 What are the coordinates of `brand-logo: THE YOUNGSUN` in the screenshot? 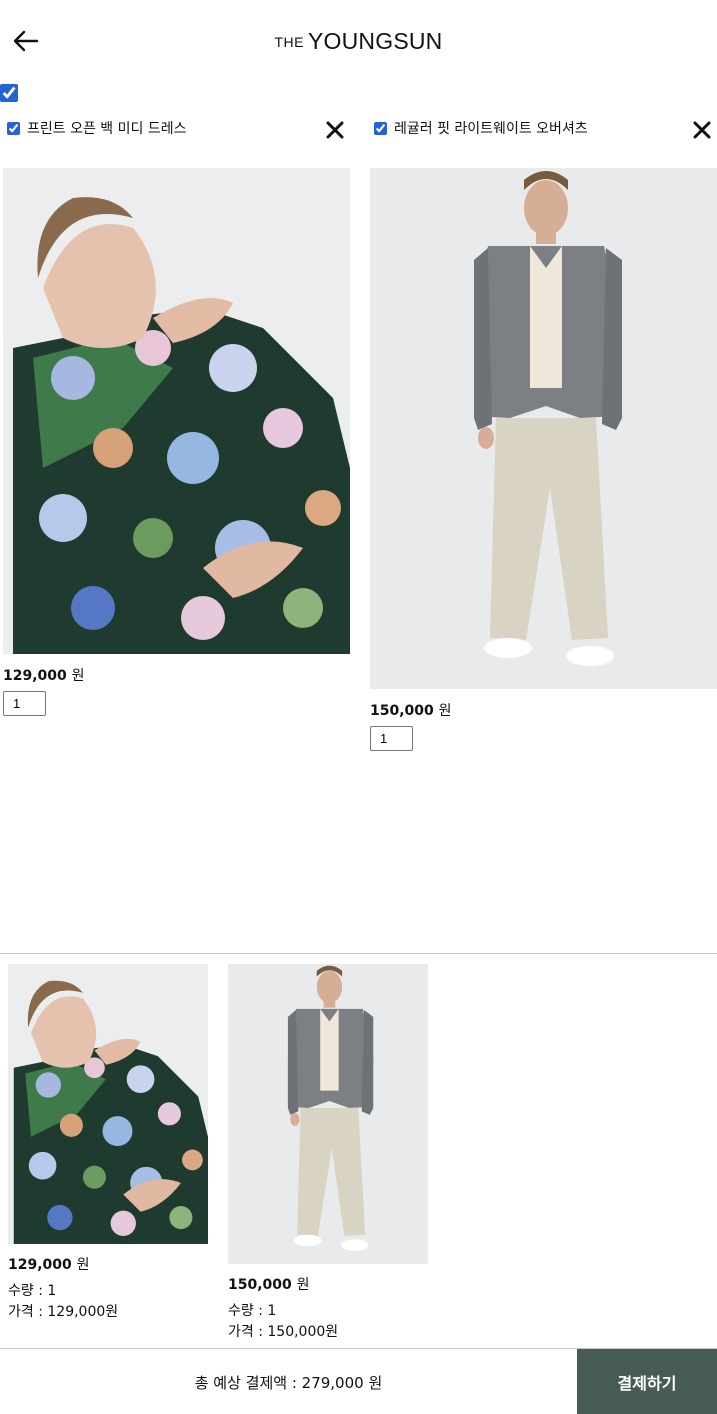 It's located at (358, 41).